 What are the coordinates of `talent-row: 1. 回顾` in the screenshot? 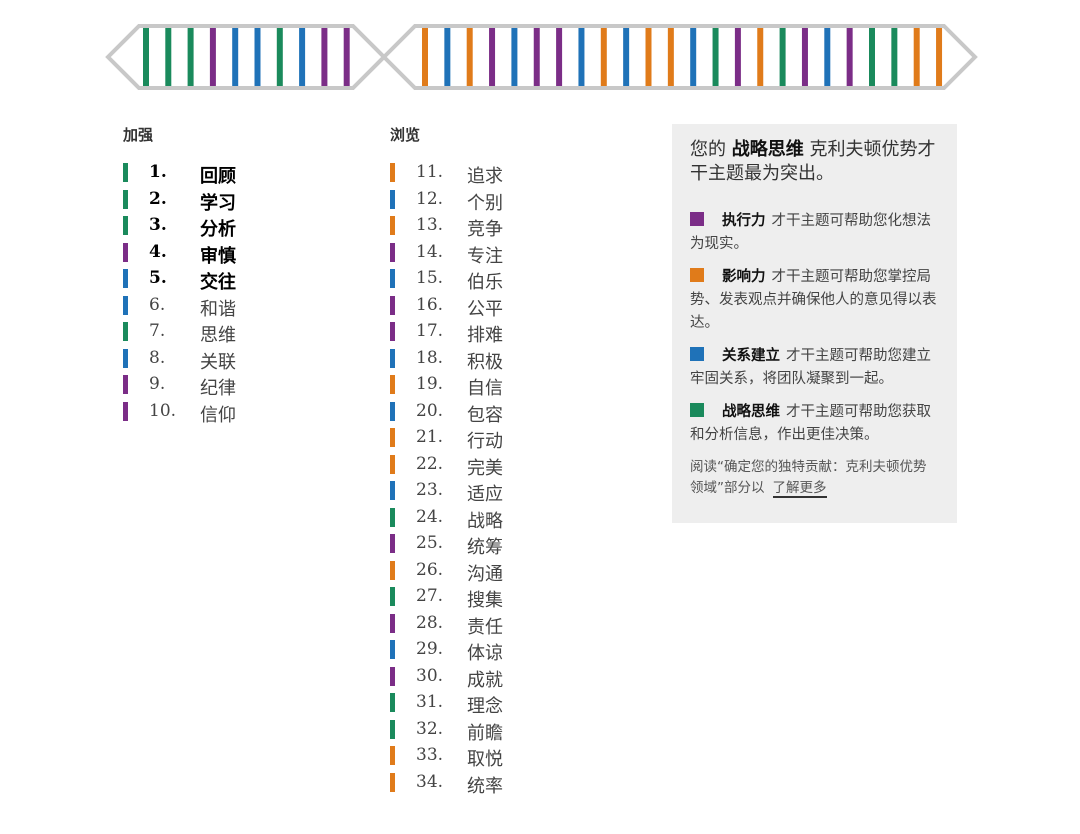 It's located at (223, 175).